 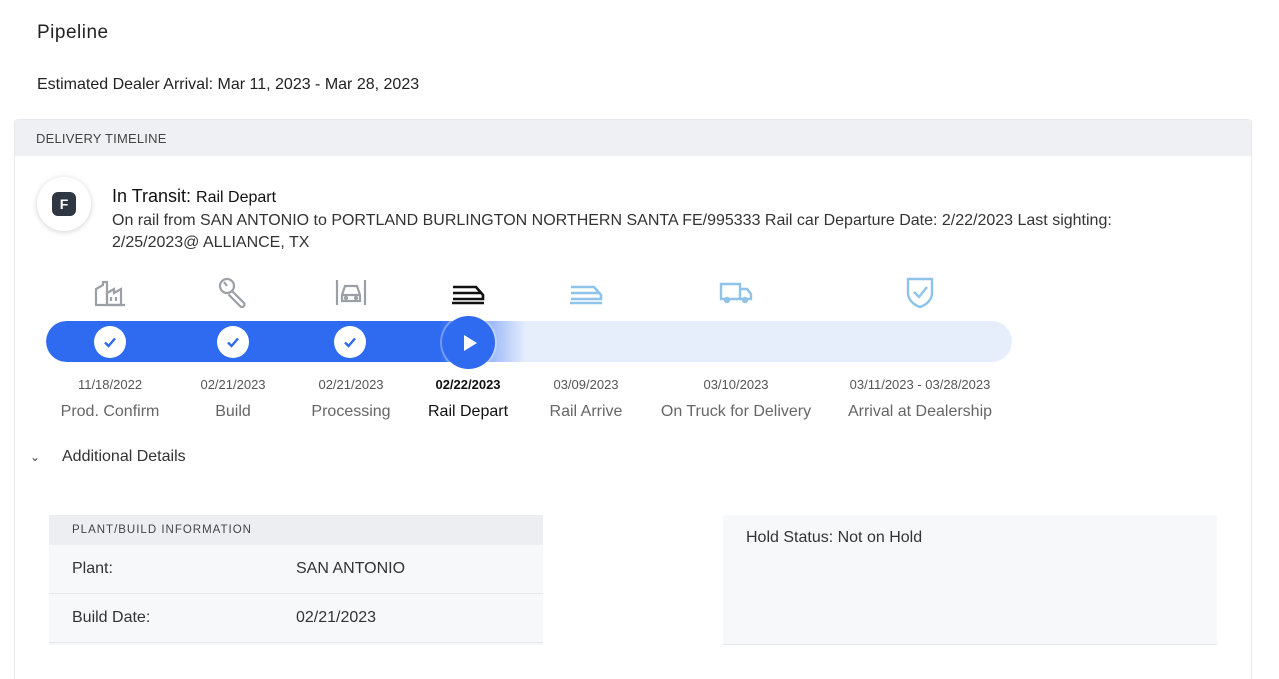 I want to click on shield-check-icon, so click(x=920, y=292).